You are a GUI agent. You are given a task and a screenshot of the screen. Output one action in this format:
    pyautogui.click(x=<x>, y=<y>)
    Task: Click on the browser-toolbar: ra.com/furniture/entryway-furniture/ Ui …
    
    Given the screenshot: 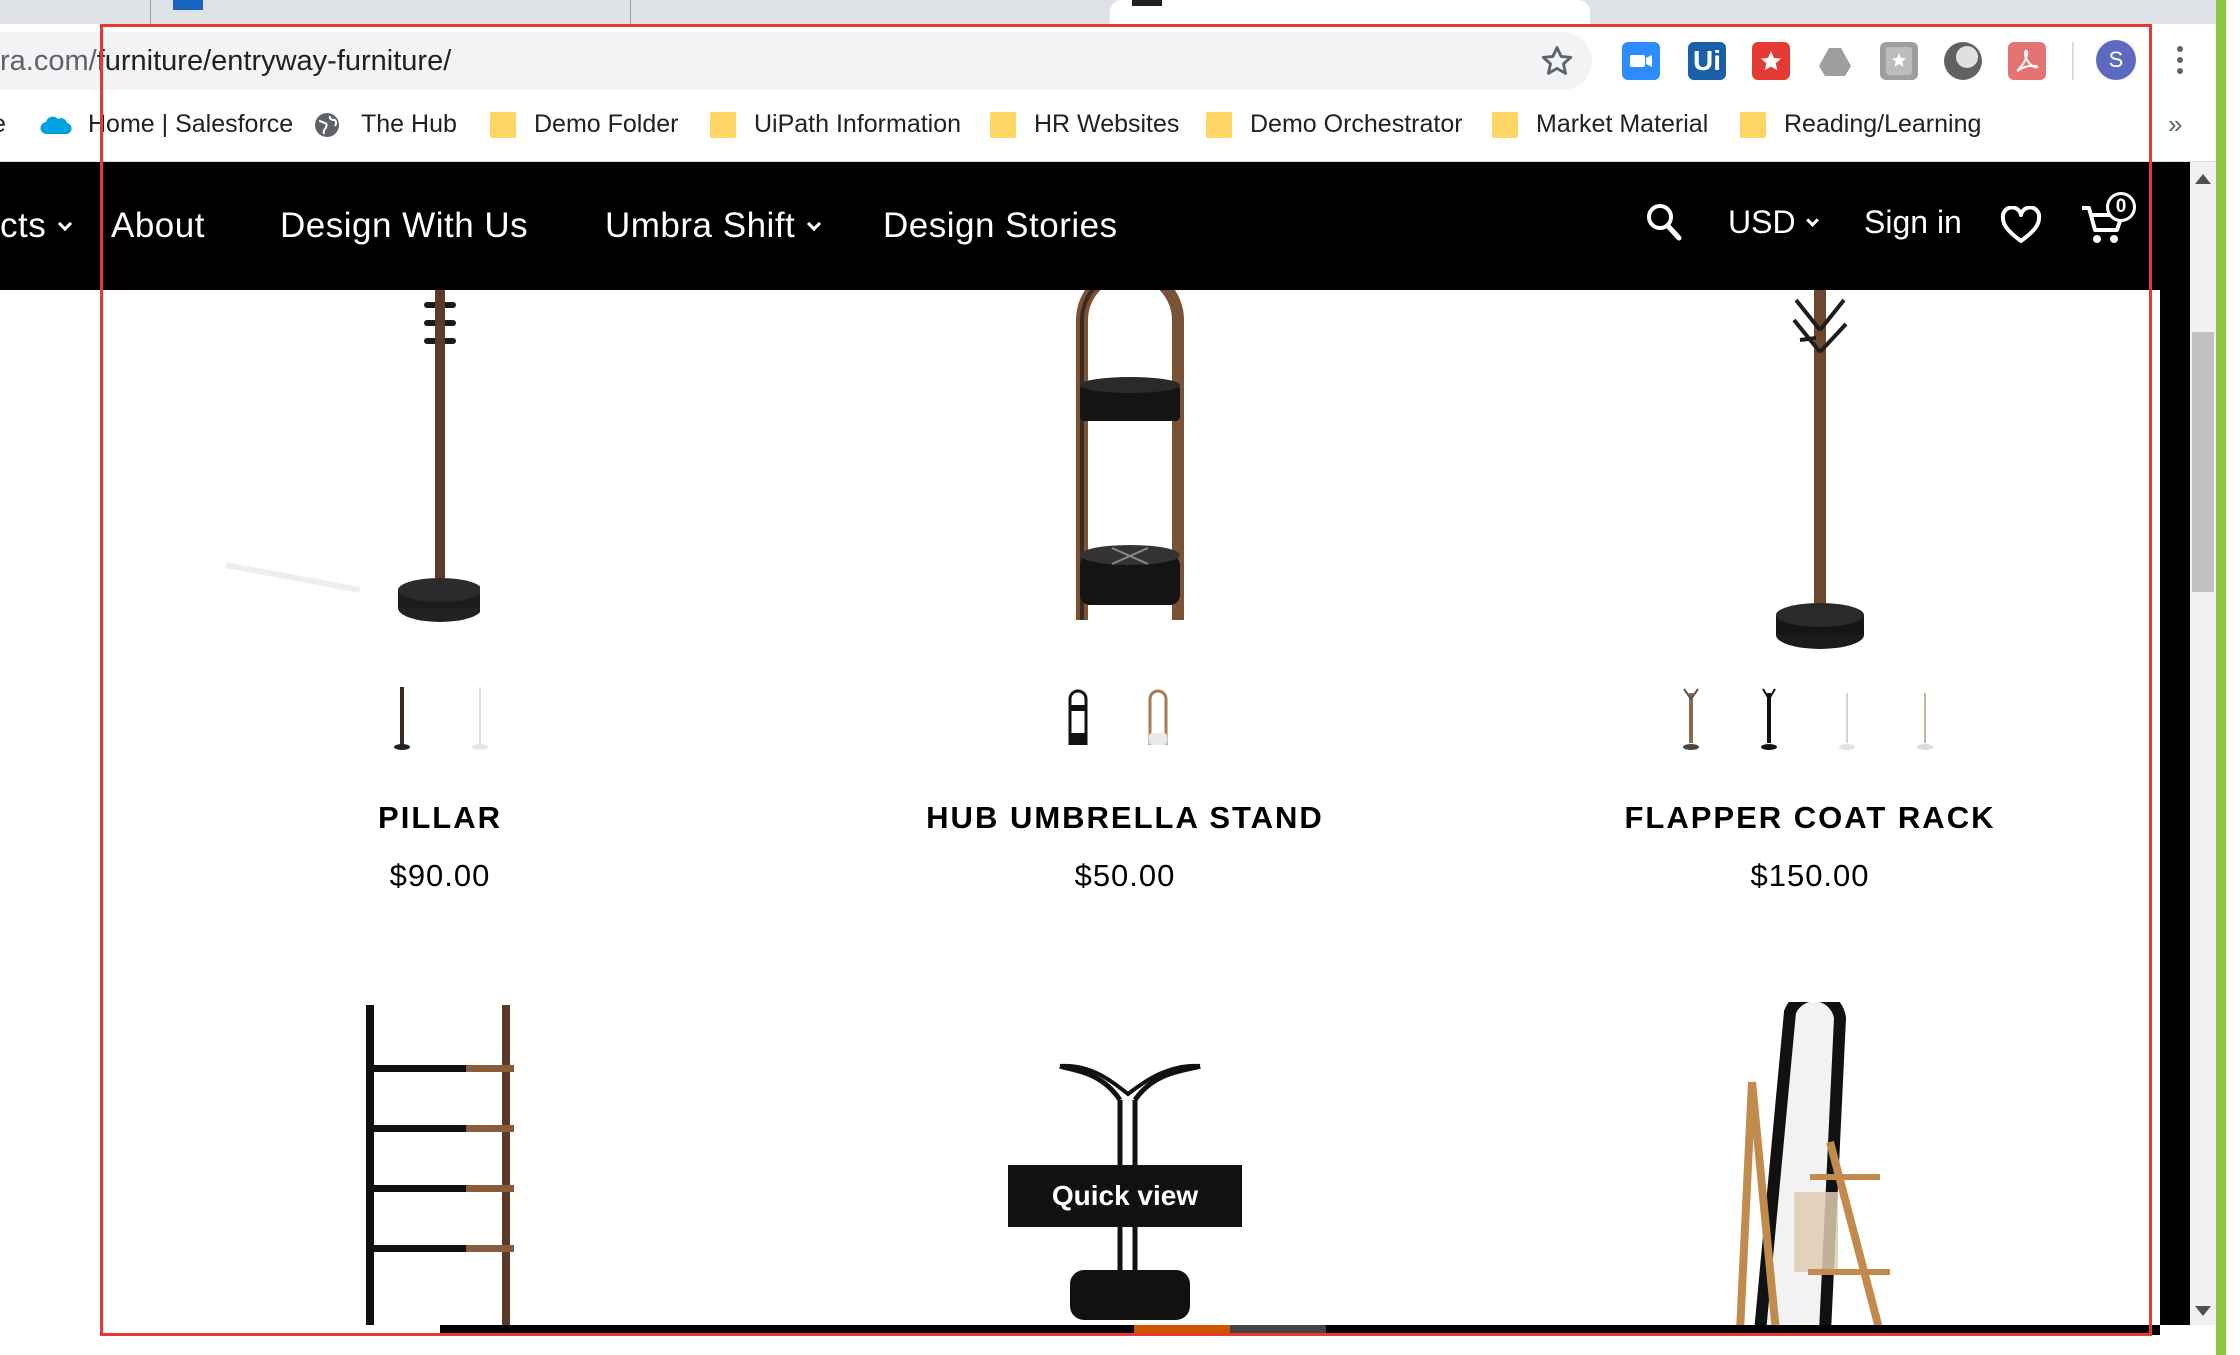 What is the action you would take?
    pyautogui.click(x=1120, y=60)
    